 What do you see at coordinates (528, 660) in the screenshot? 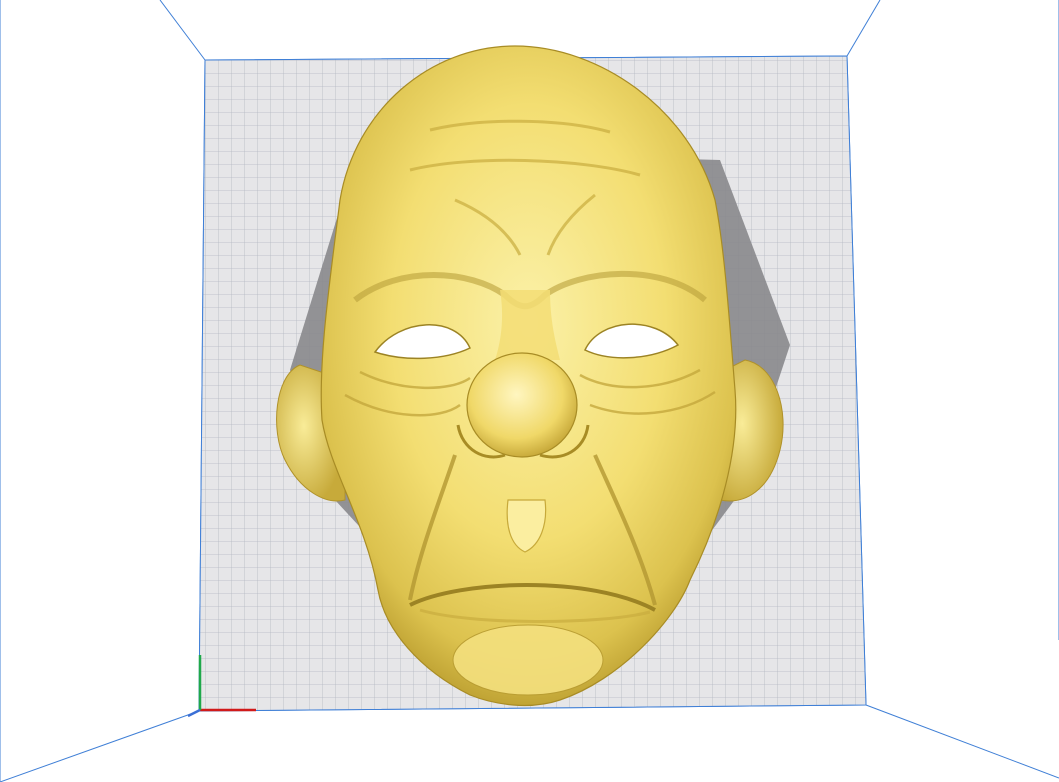
I see `chin` at bounding box center [528, 660].